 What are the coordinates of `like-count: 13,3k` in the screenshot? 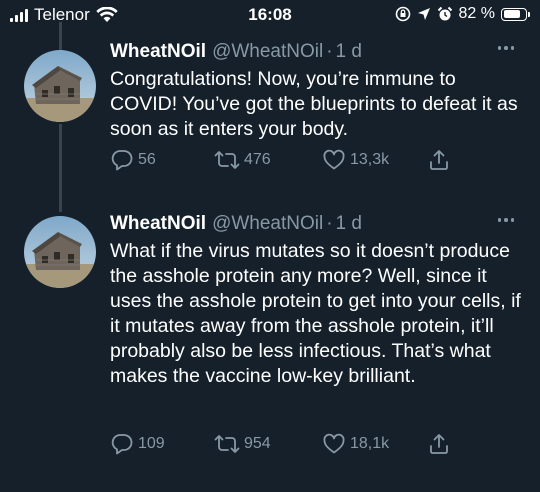 It's located at (370, 159).